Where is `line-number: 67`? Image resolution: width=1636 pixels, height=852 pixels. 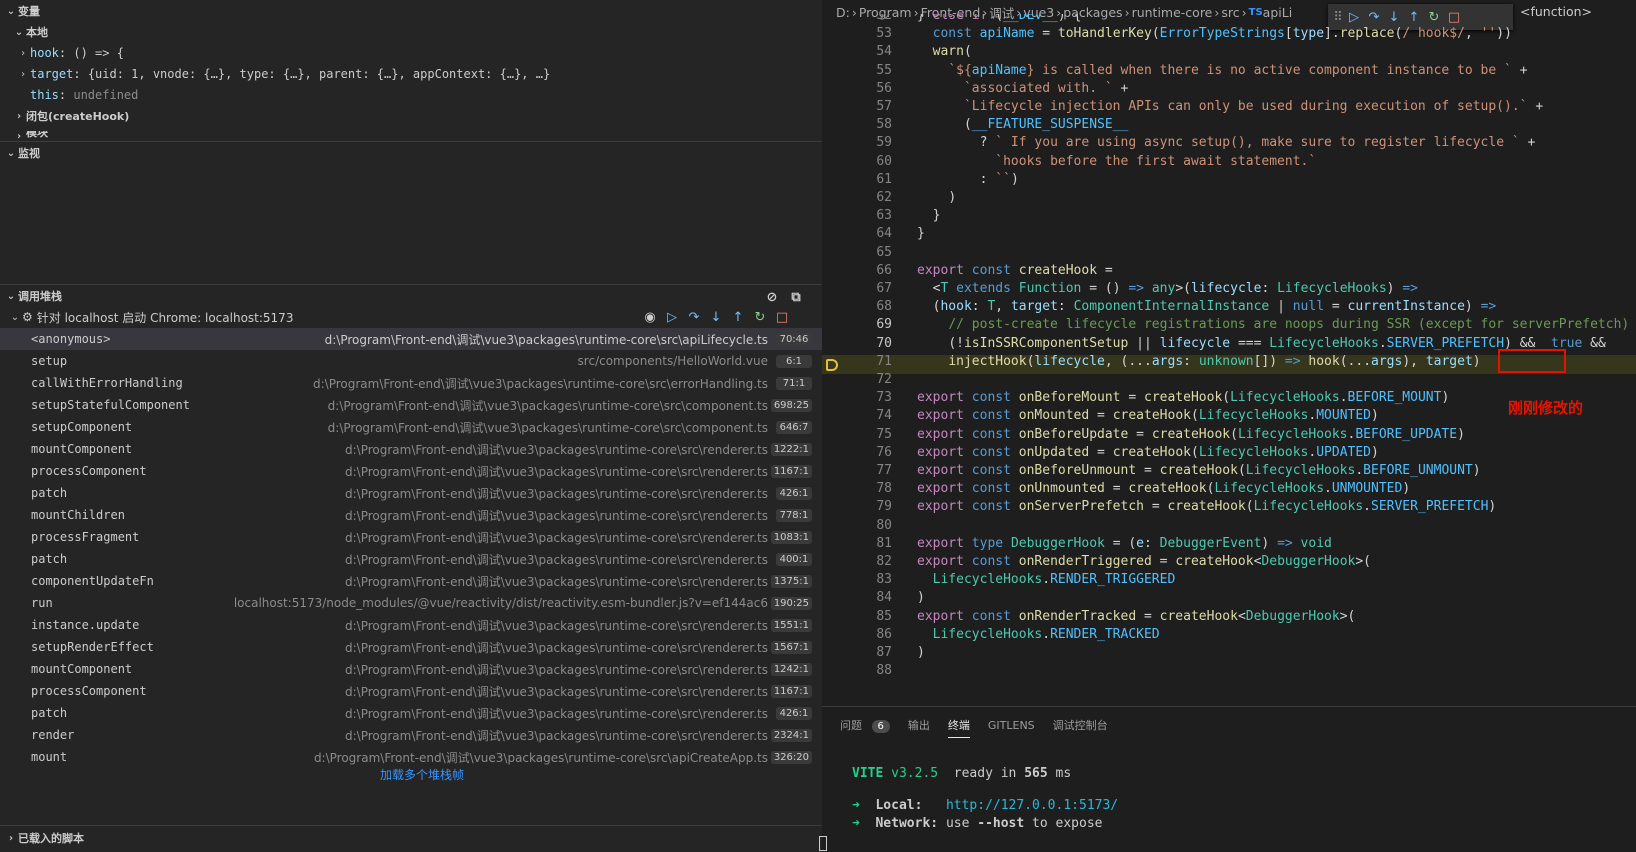
line-number: 67 is located at coordinates (857, 288).